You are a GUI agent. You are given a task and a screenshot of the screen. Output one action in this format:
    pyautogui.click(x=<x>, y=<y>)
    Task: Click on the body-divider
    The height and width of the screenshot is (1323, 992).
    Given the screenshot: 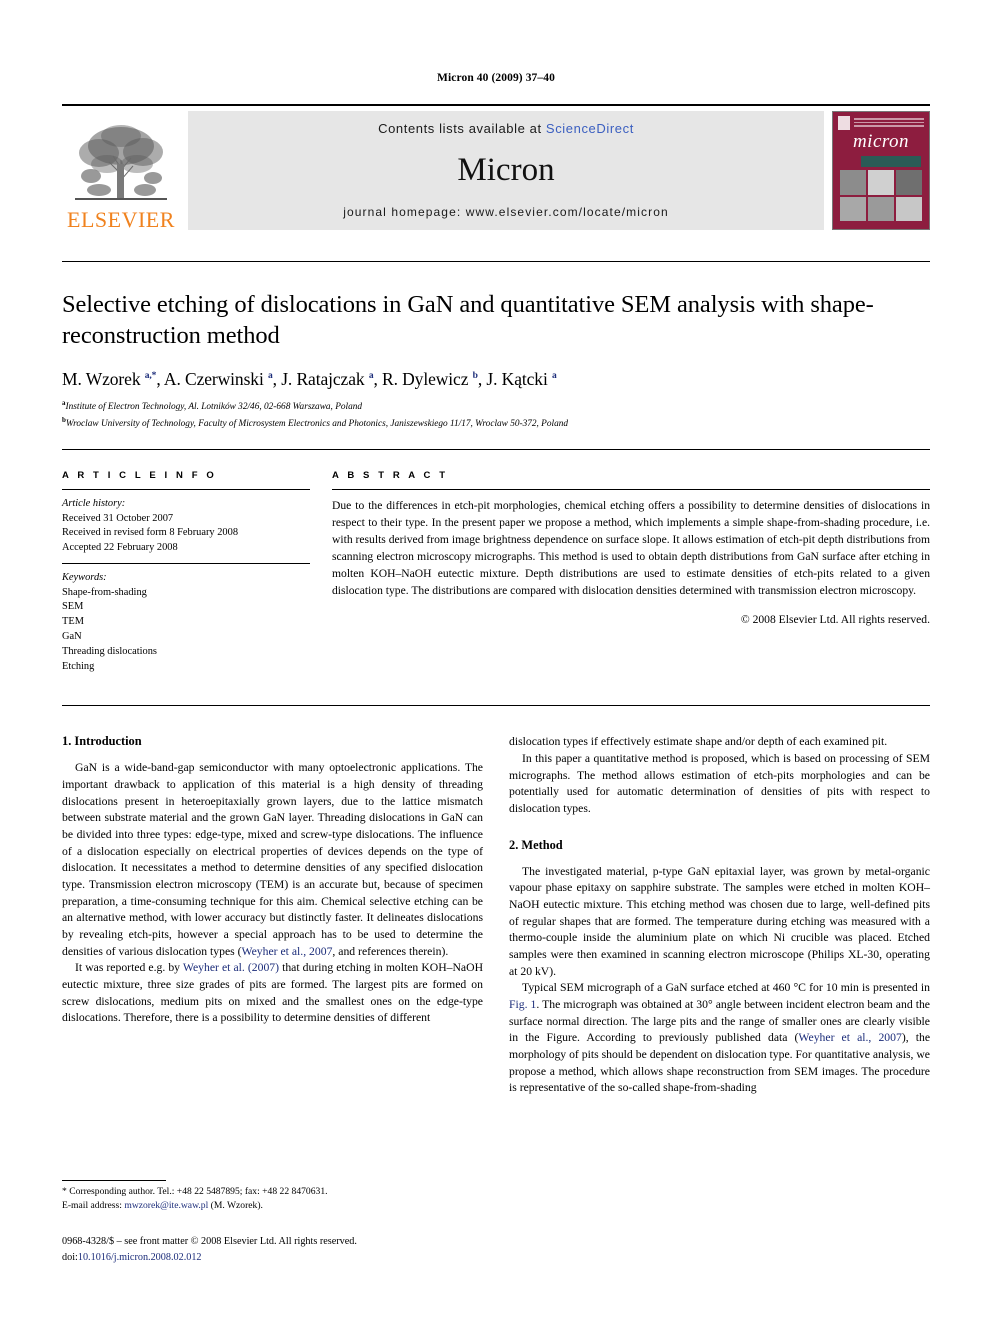 What is the action you would take?
    pyautogui.click(x=496, y=706)
    